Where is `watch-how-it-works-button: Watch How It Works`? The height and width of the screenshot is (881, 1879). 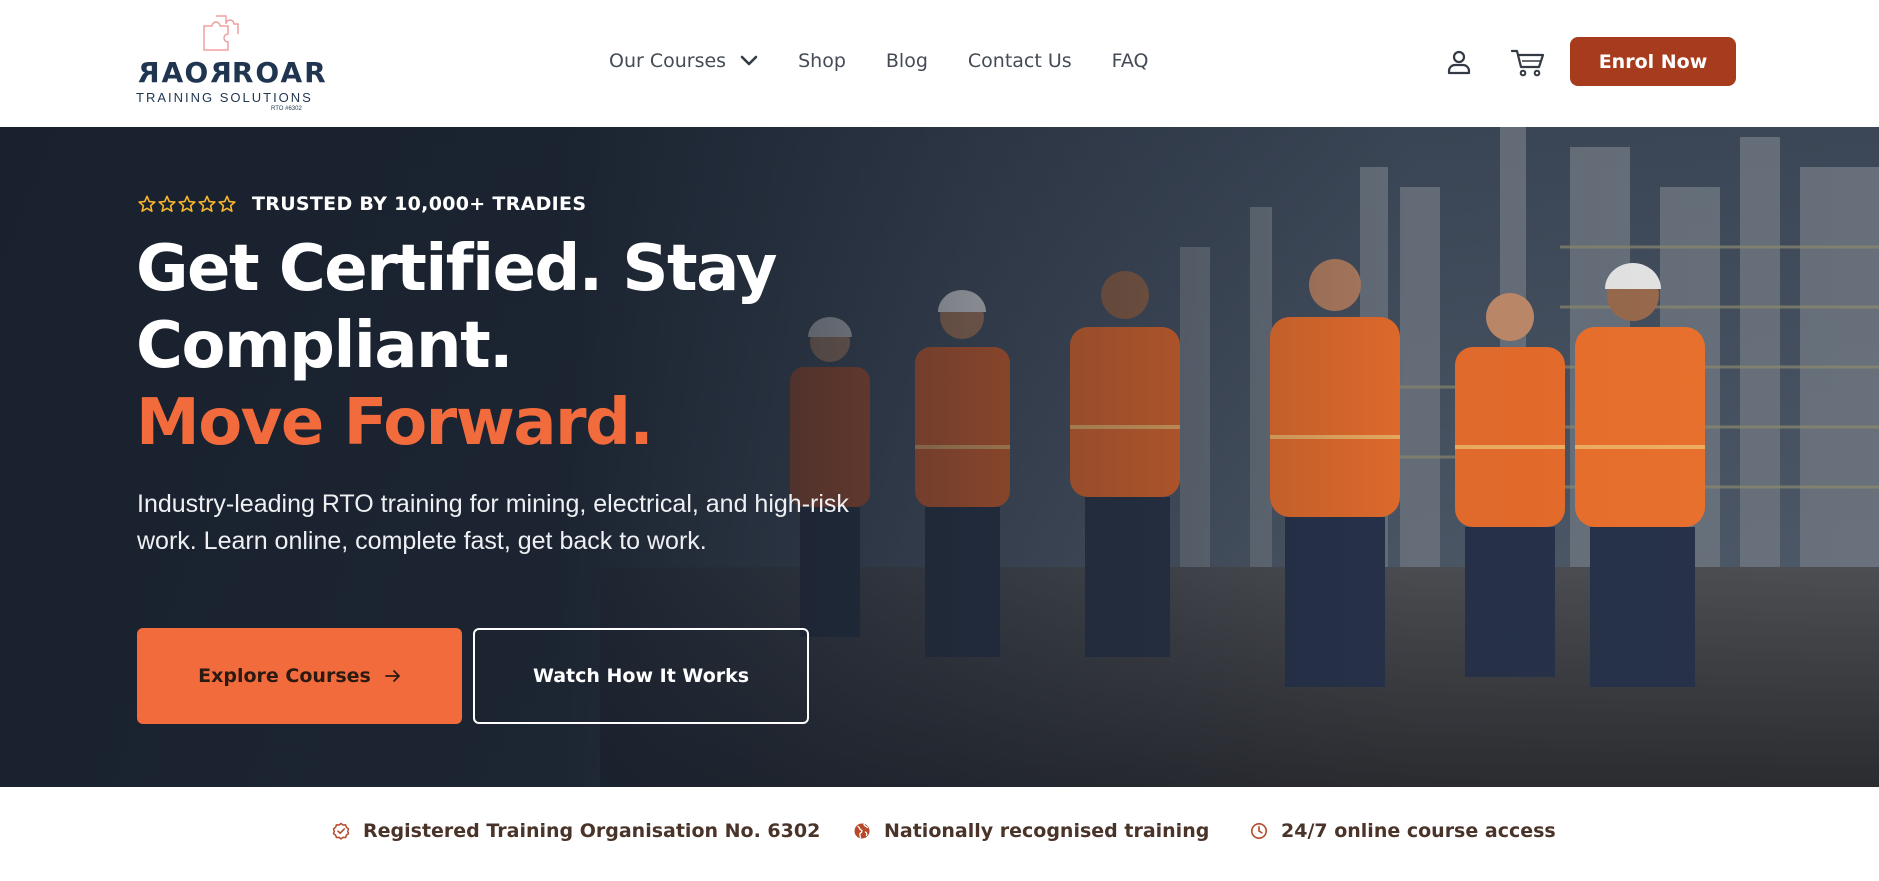
watch-how-it-works-button: Watch How It Works is located at coordinates (641, 676).